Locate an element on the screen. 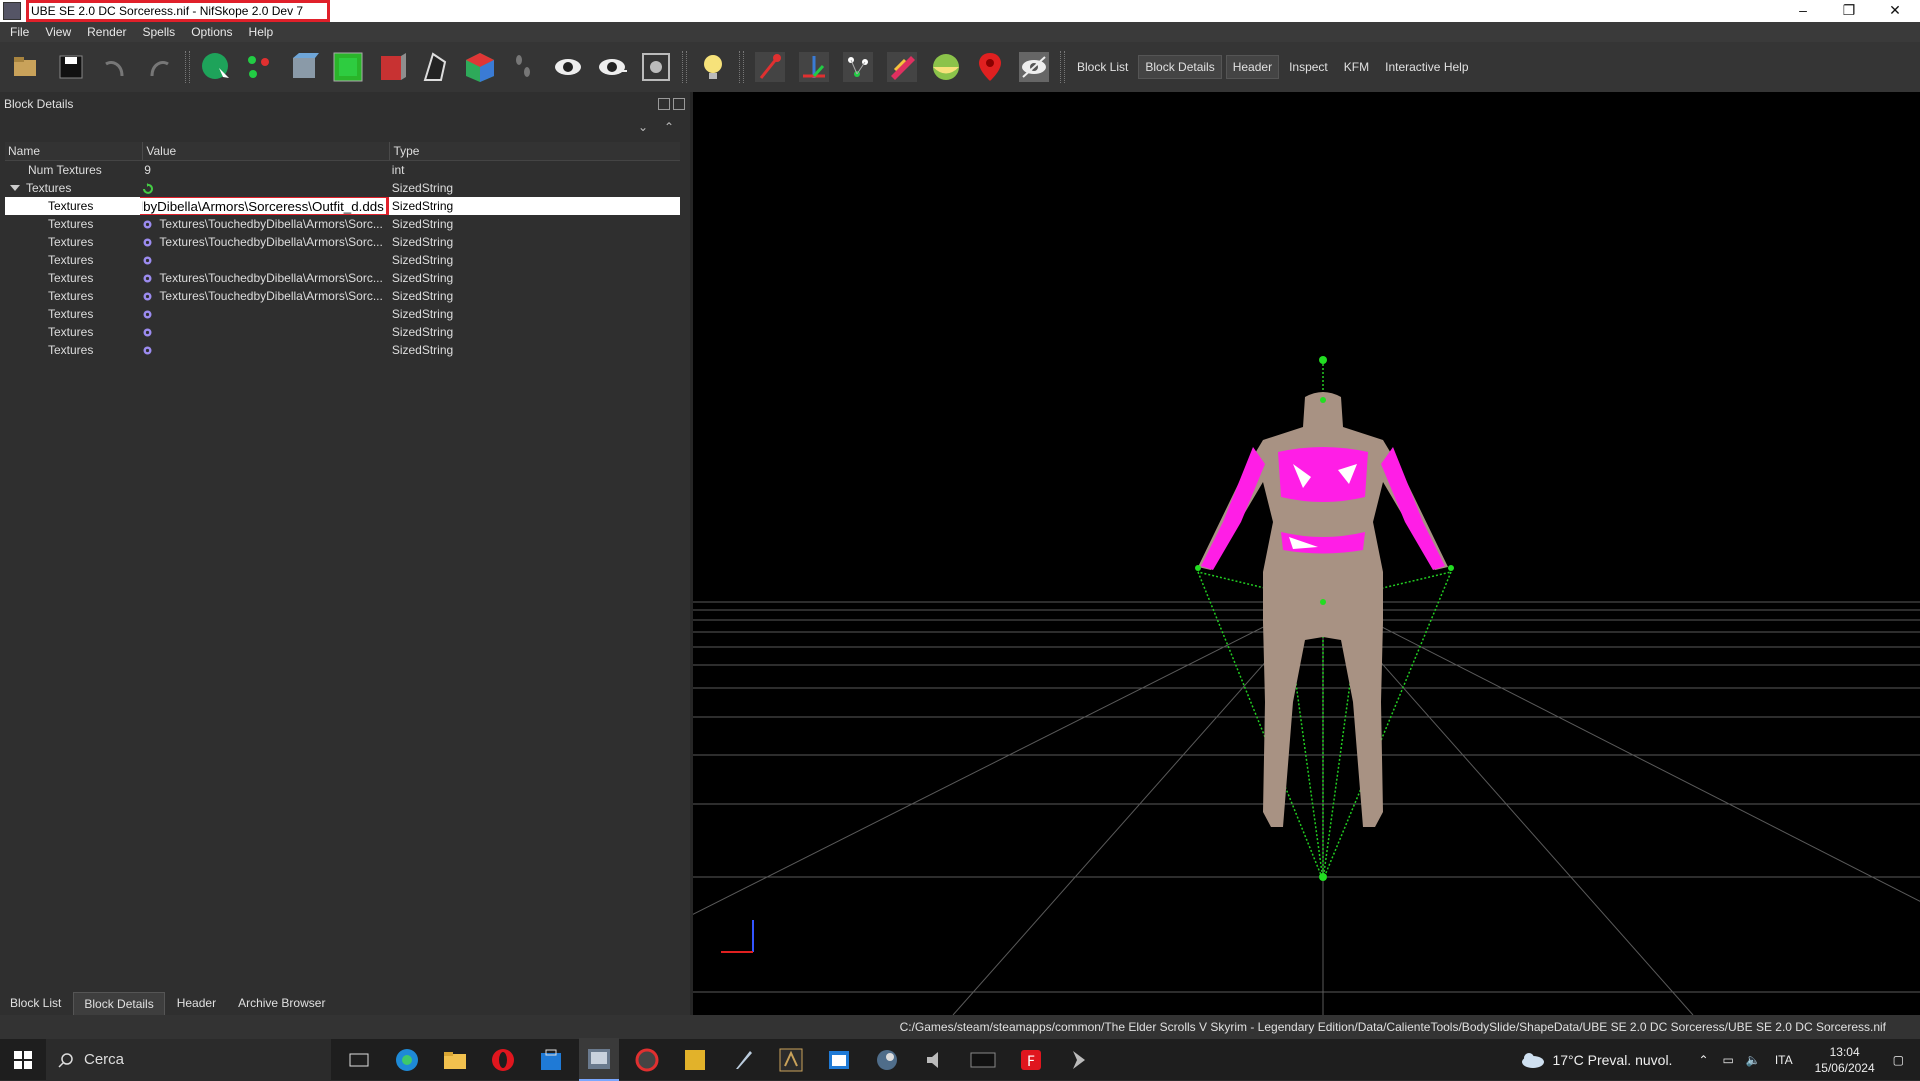  dock-float-icon is located at coordinates (664, 104).